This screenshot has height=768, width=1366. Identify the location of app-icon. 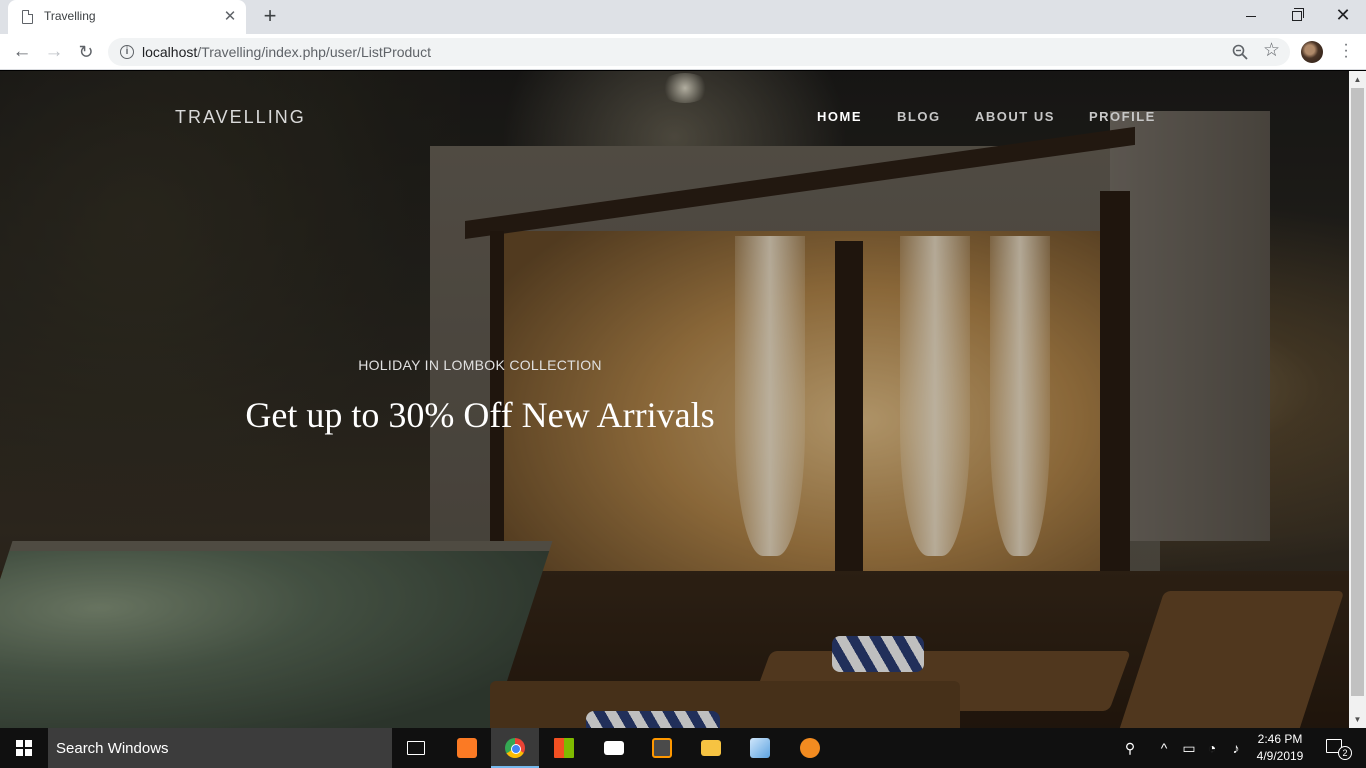
(810, 748).